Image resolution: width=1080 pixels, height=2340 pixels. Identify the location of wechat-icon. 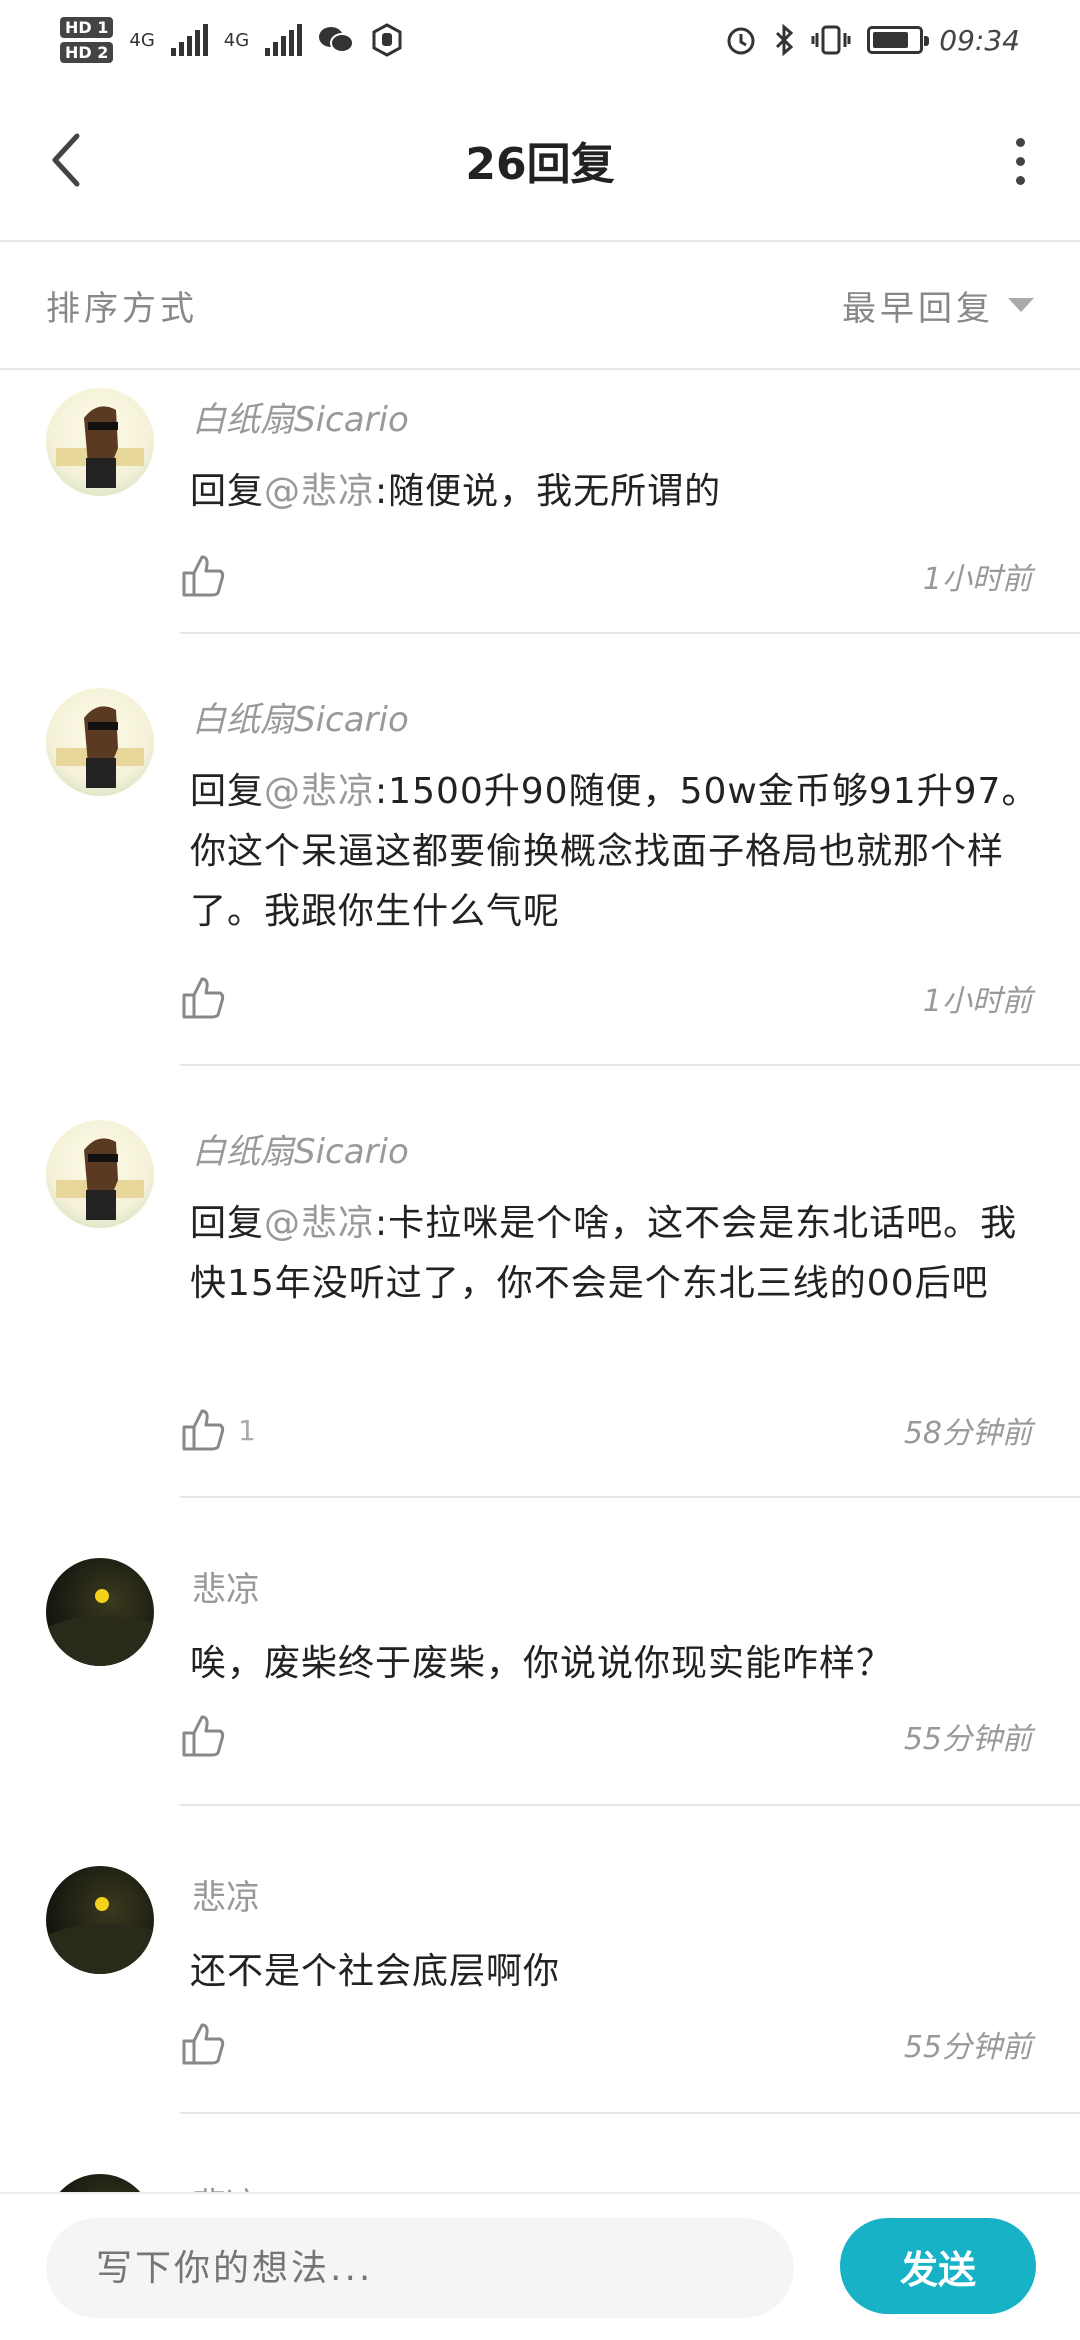
(337, 40).